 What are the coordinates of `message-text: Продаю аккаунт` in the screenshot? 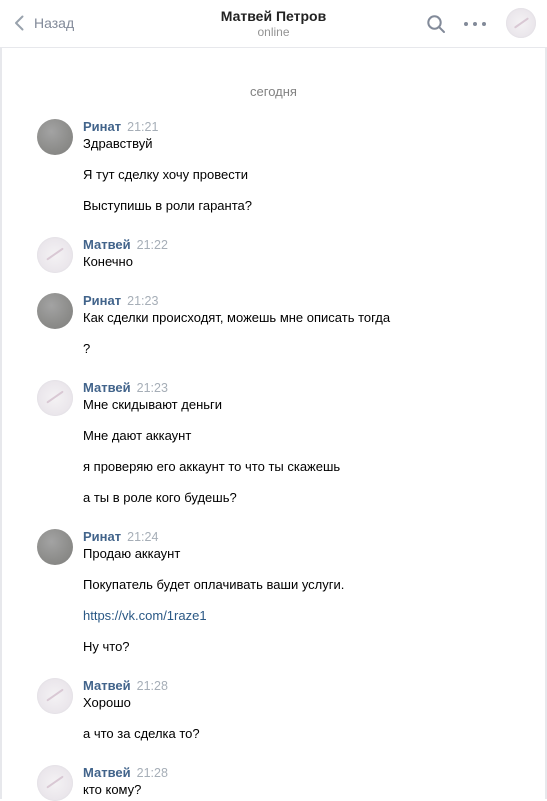 It's located at (132, 553).